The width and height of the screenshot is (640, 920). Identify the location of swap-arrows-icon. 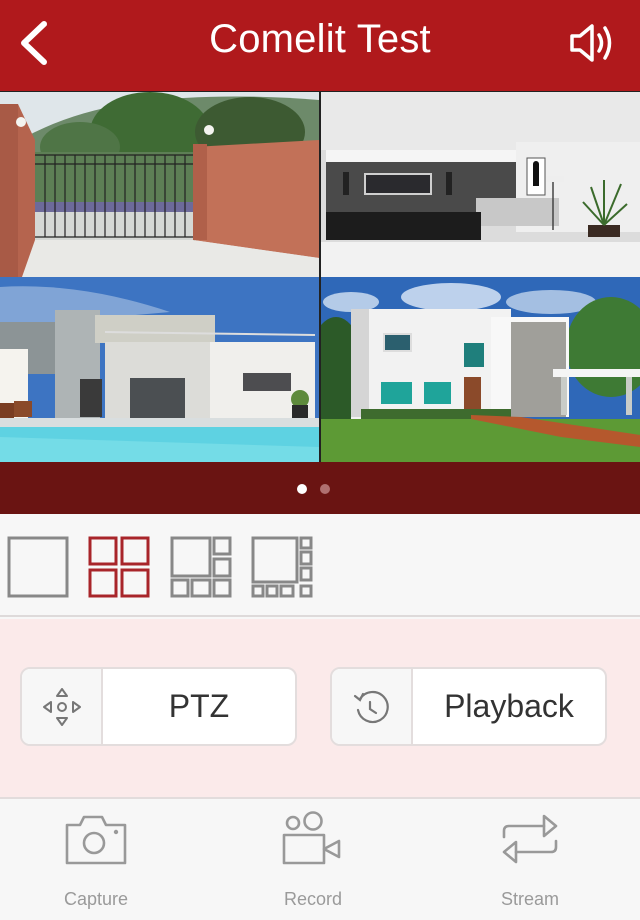
(530, 839).